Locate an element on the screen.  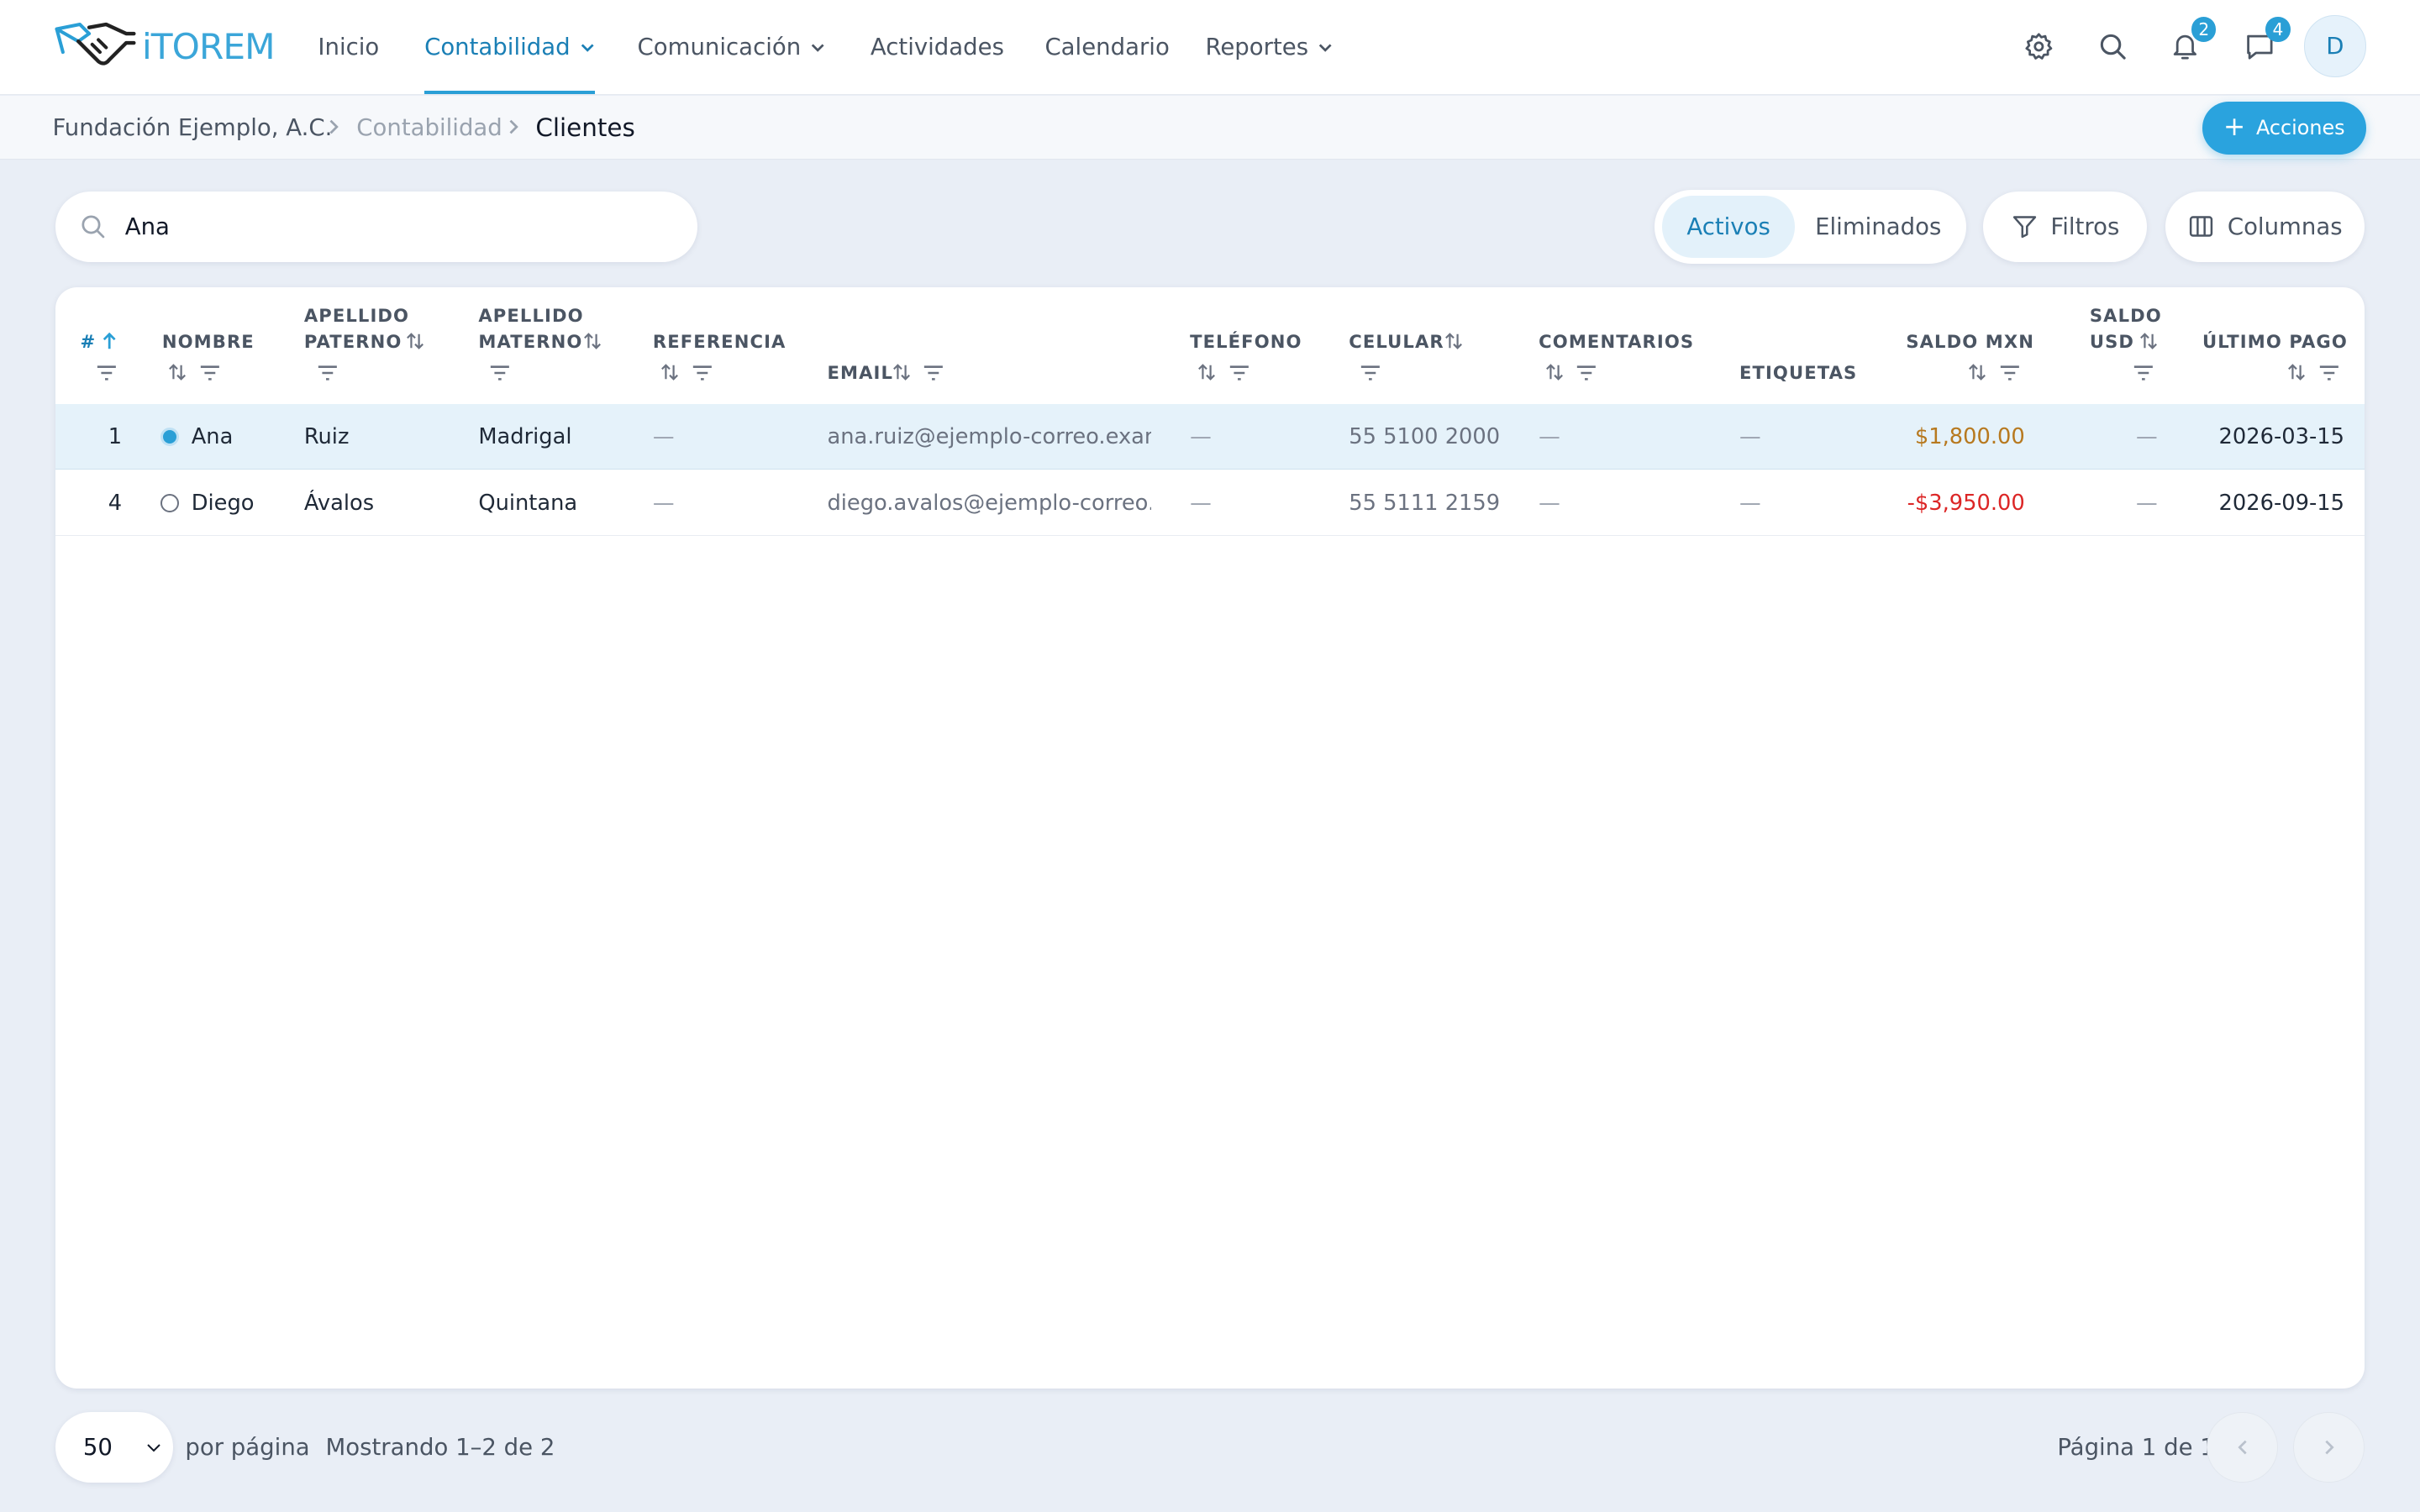
prev-page-button is located at coordinates (2242, 1447).